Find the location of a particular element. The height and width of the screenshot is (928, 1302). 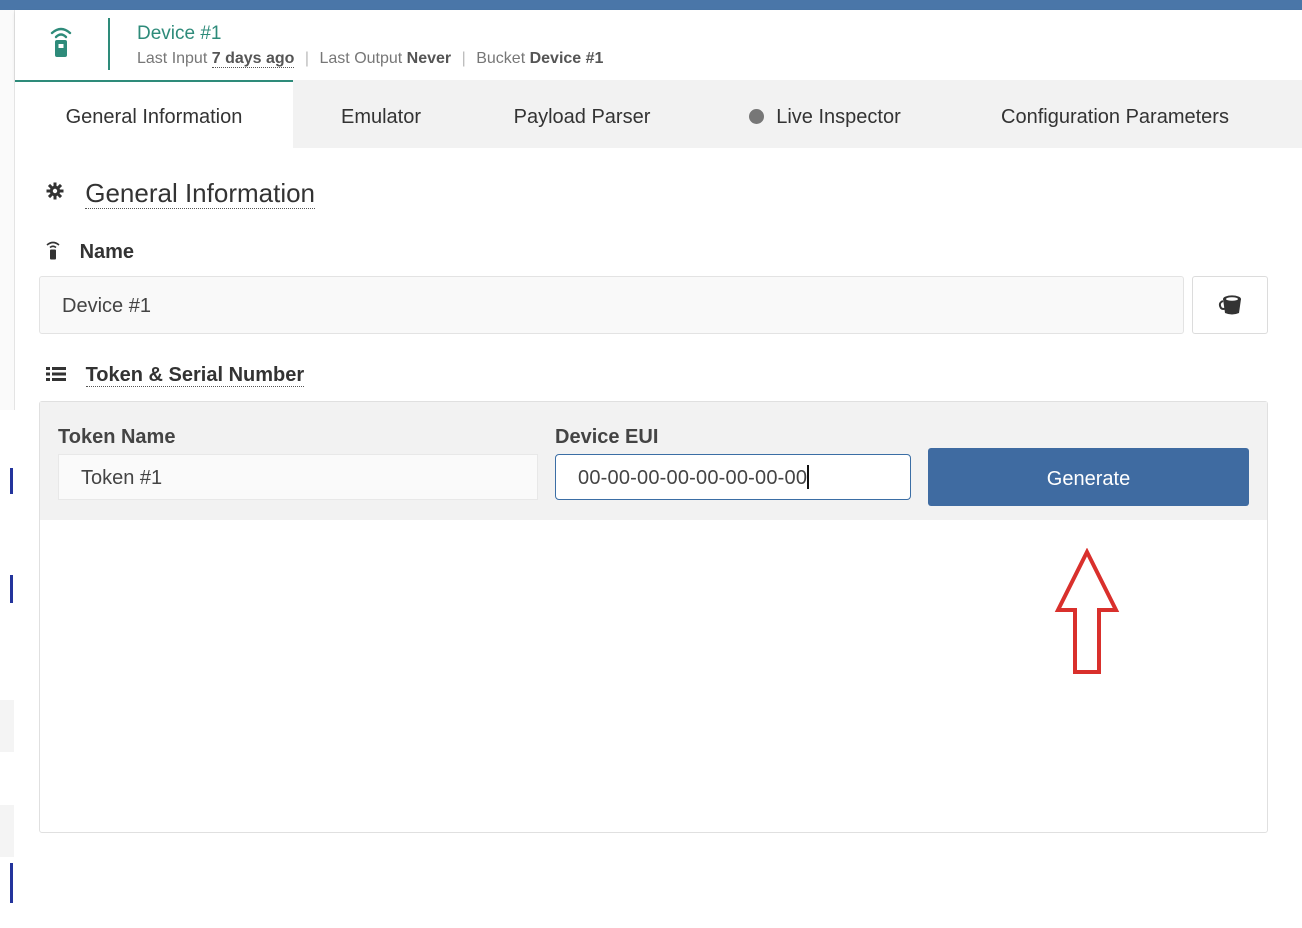

tab-live-inspector-label: Live Inspector is located at coordinates (838, 117).